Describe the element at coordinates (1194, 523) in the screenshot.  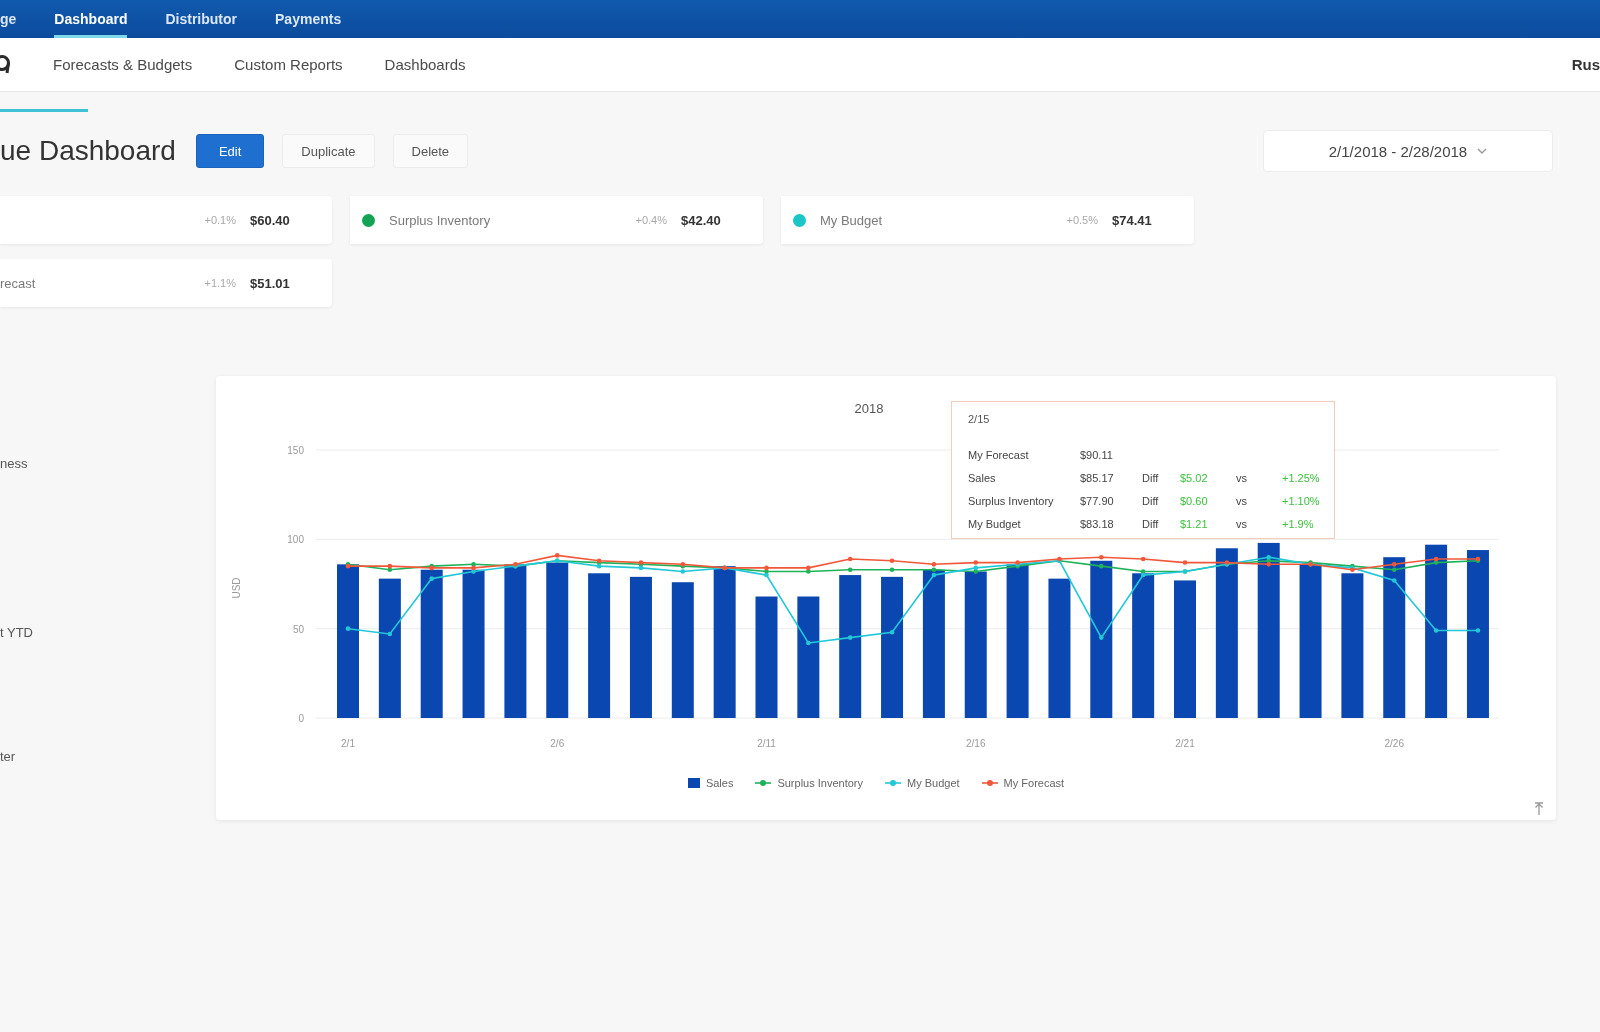
I see `tooltip-value: $1.21` at that location.